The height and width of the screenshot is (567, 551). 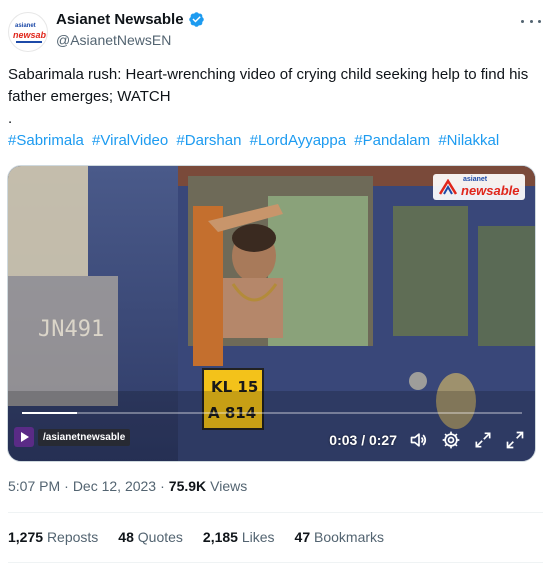 I want to click on tweet-meta: 5:07 PM · Dec 12, 2023 · 75.9K Views, so click(x=127, y=486).